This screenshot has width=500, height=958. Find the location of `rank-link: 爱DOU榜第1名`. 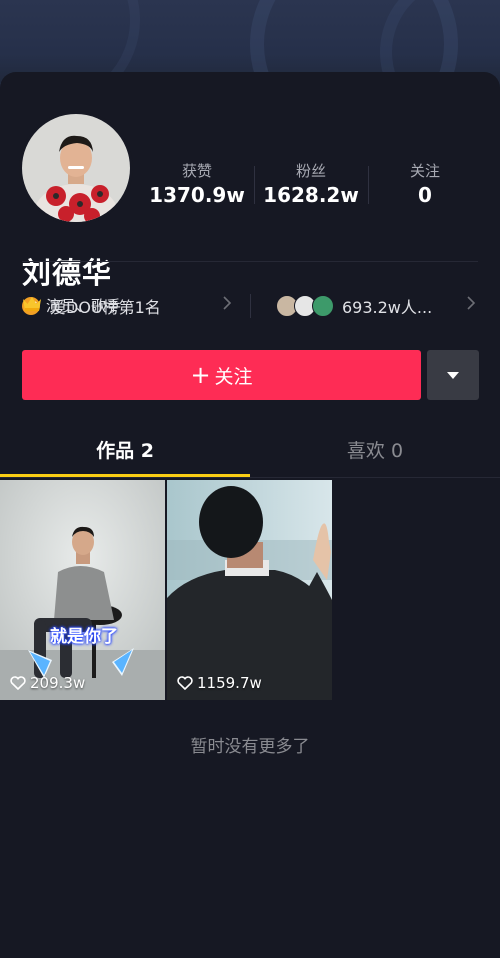

rank-link: 爱DOU榜第1名 is located at coordinates (91, 306).